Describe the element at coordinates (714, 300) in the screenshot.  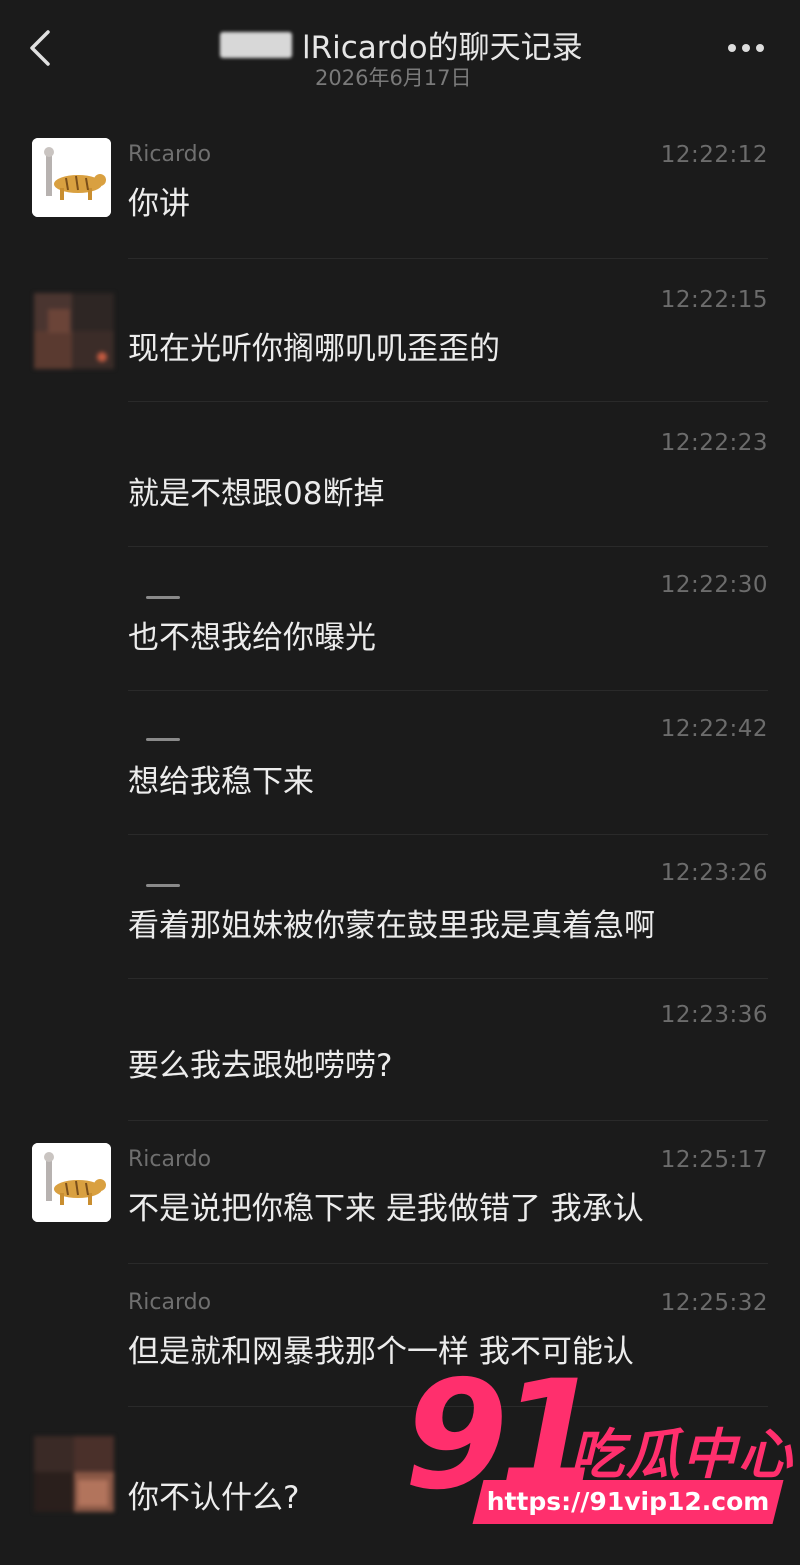
I see `message-time: 12:22:15` at that location.